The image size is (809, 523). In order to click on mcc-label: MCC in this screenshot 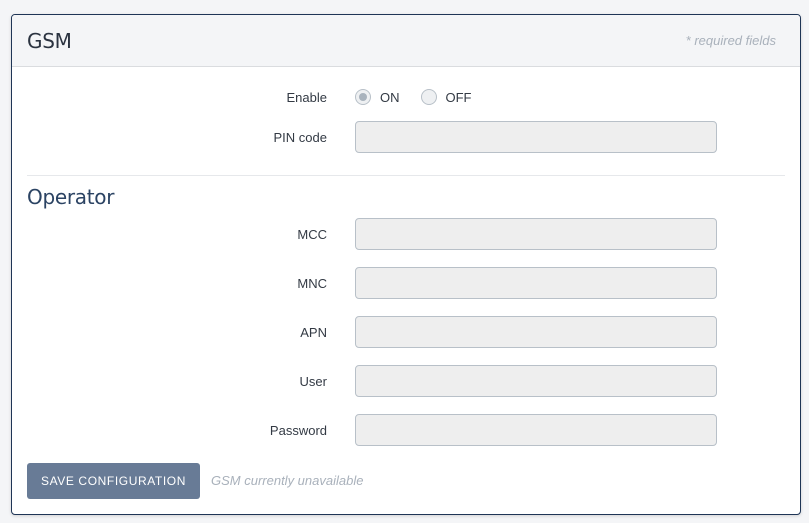, I will do `click(312, 234)`.